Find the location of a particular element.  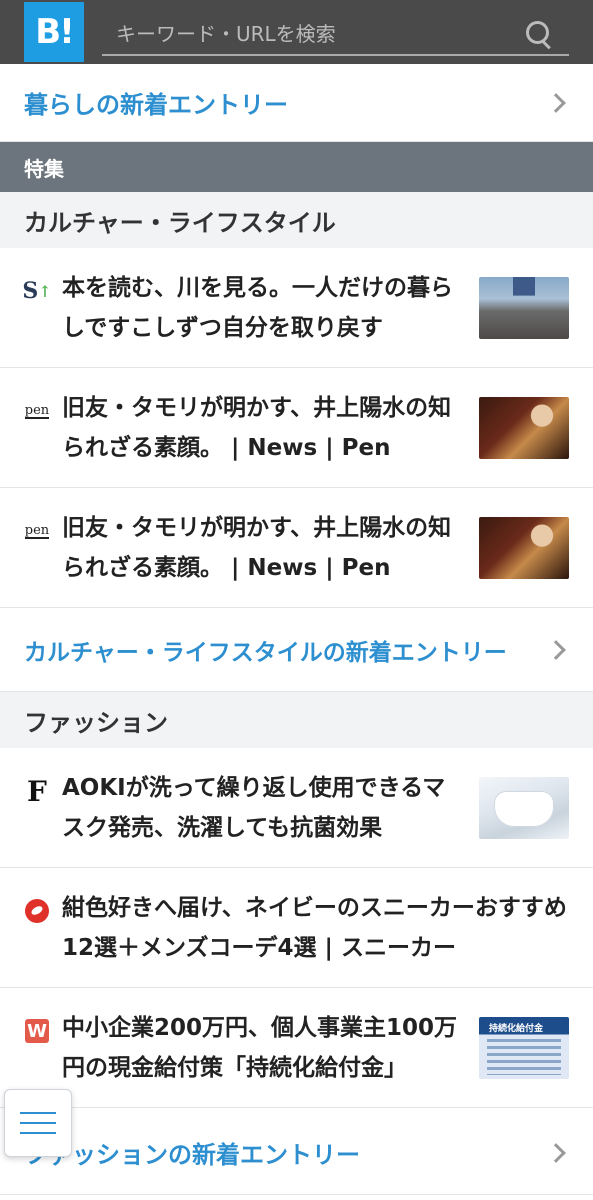

entry-item: S ↑ 本を読む、川を見る。一人だけの暮らしですこしずつ自分を取り戻す is located at coordinates (296, 308).